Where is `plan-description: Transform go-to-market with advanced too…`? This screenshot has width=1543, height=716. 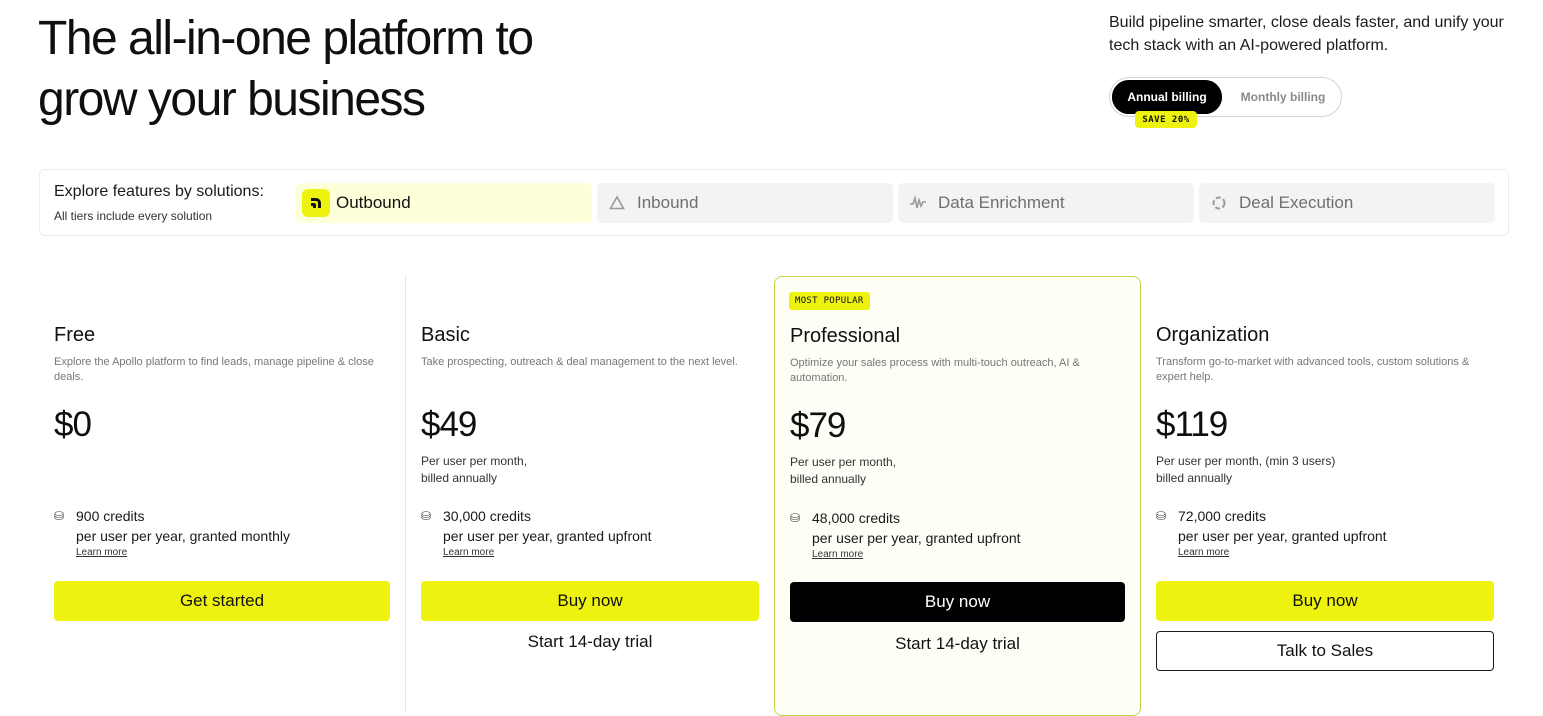
plan-description: Transform go-to-market with advanced too… is located at coordinates (1313, 369).